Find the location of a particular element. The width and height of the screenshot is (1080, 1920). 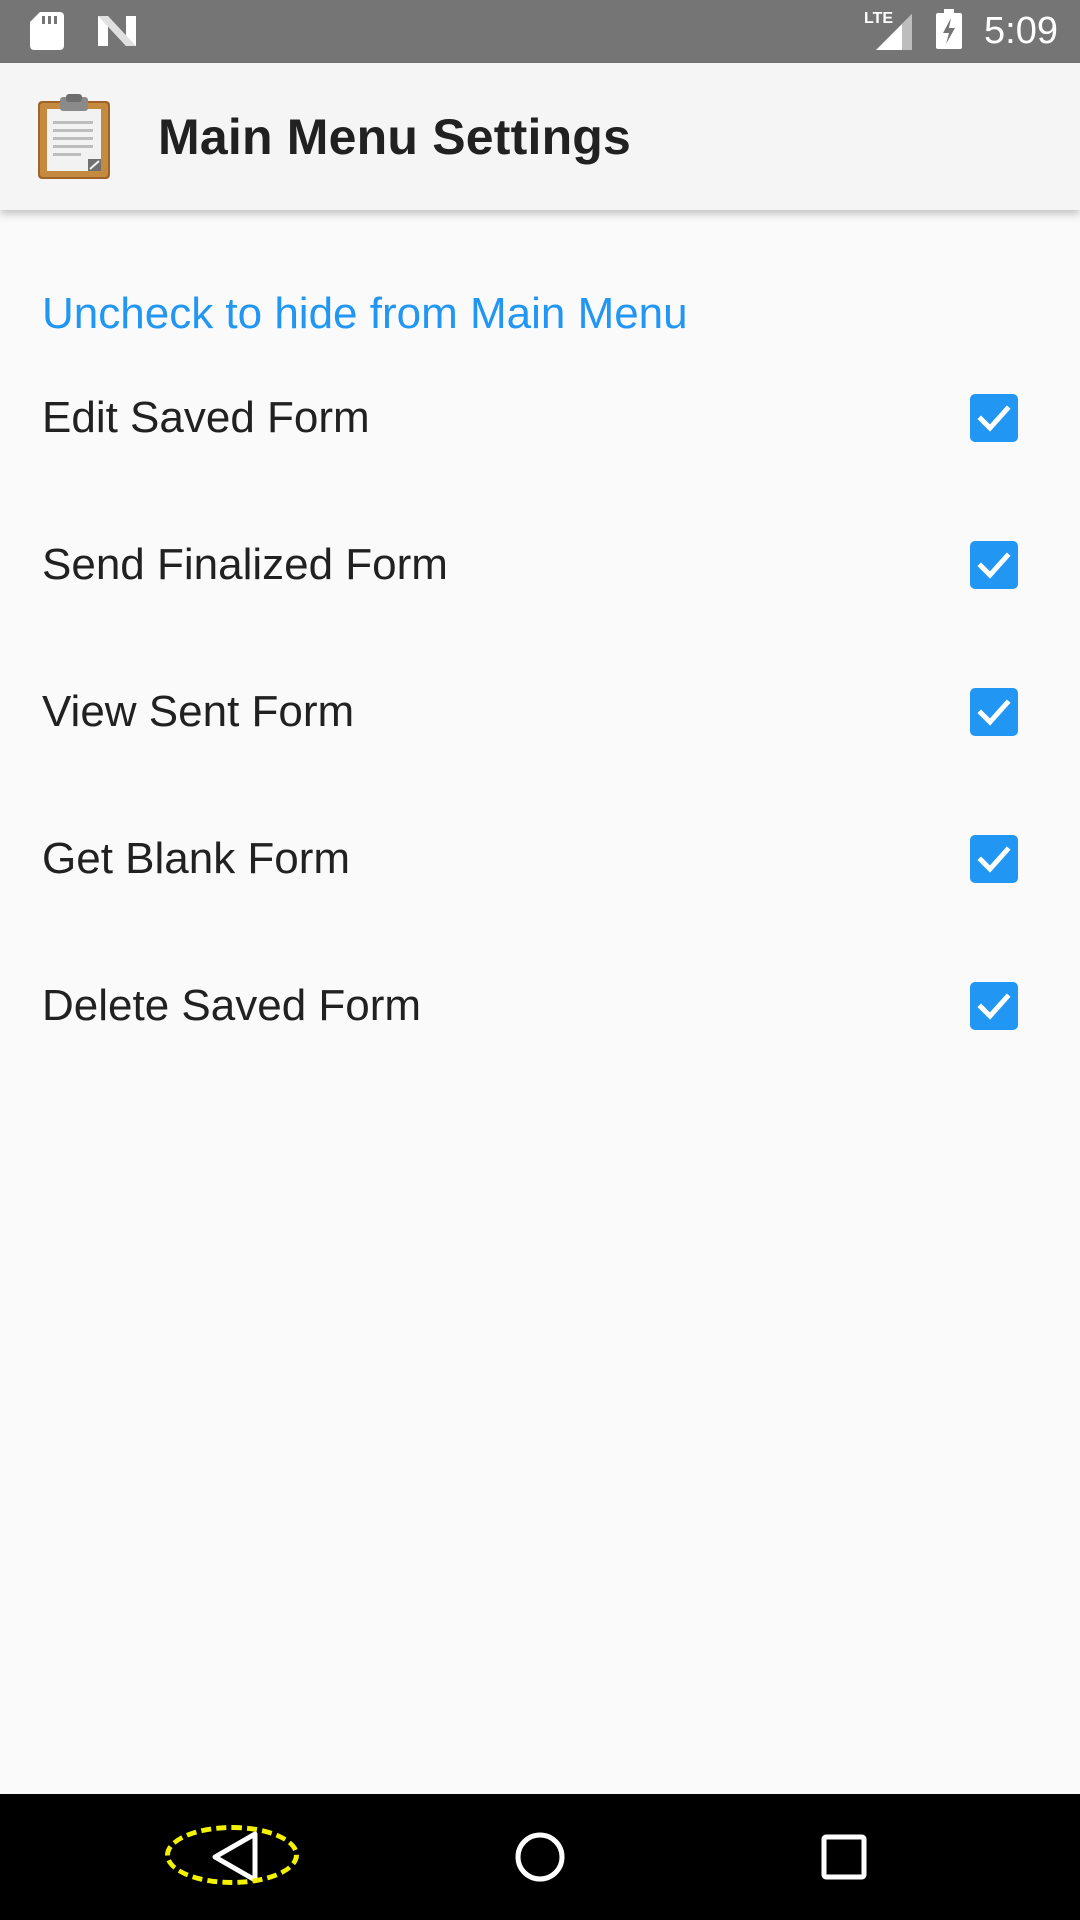

home-button is located at coordinates (540, 1857).